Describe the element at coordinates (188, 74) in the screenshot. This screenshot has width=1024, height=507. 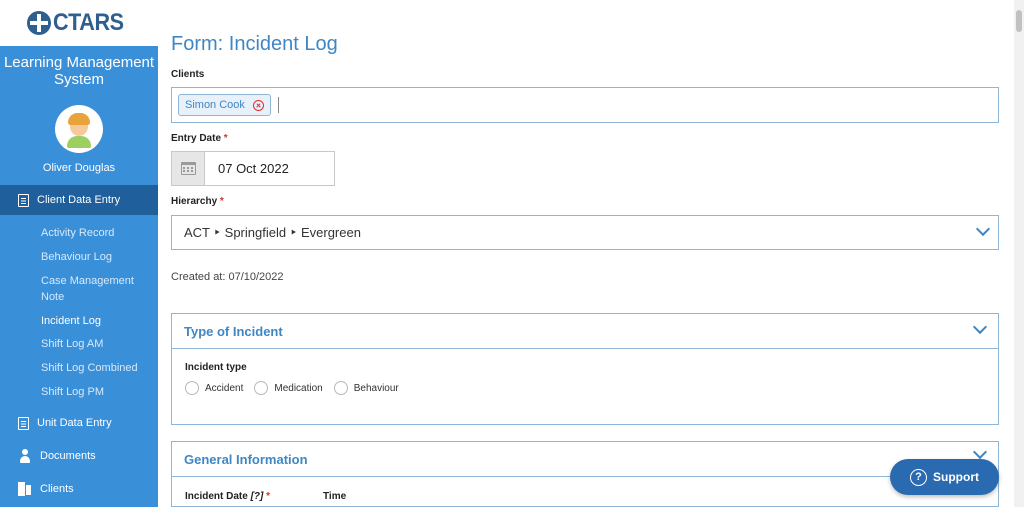
I see `clients-label: Clients` at that location.